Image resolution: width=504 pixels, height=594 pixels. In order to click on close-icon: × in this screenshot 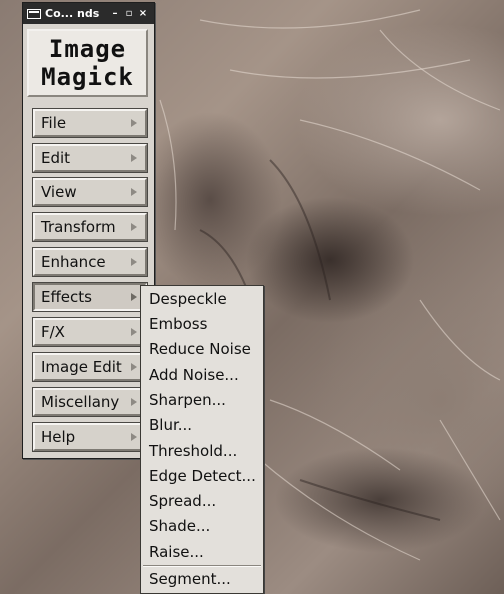, I will do `click(143, 13)`.